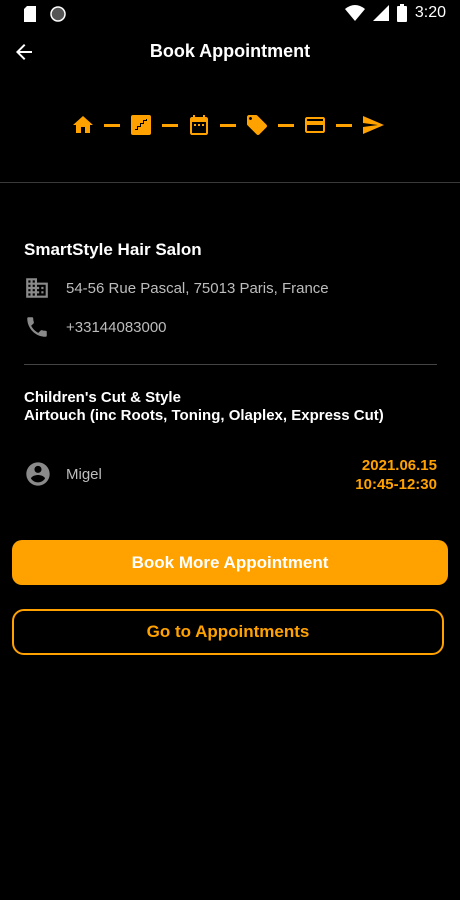 The image size is (460, 900). Describe the element at coordinates (84, 474) in the screenshot. I see `stylist-name: Migel` at that location.